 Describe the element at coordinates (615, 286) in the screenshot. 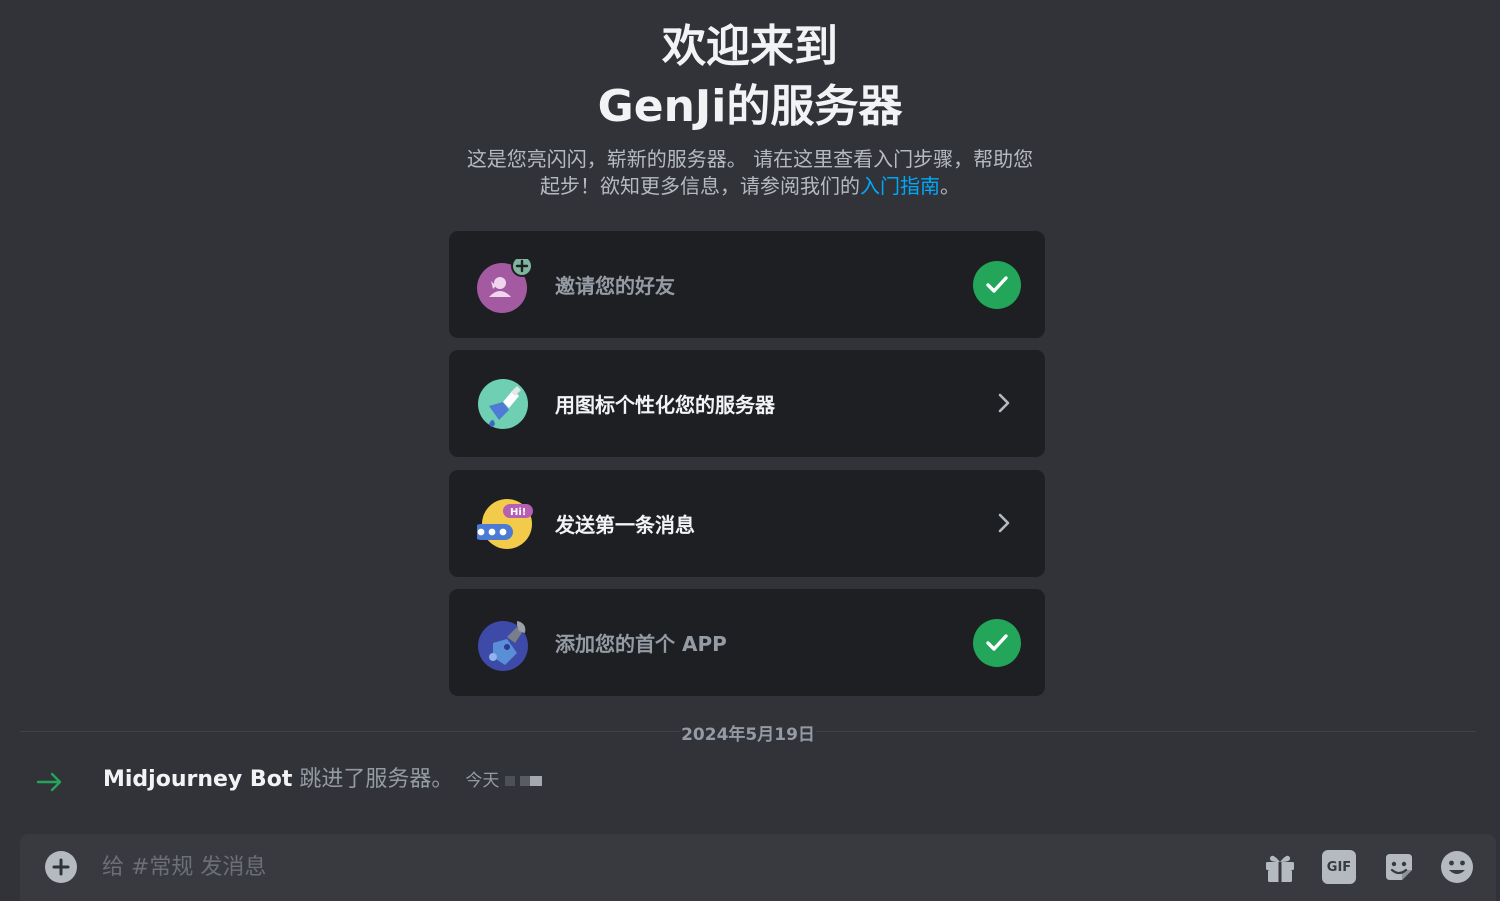

I see `checklist-label: 邀请您的好友` at that location.